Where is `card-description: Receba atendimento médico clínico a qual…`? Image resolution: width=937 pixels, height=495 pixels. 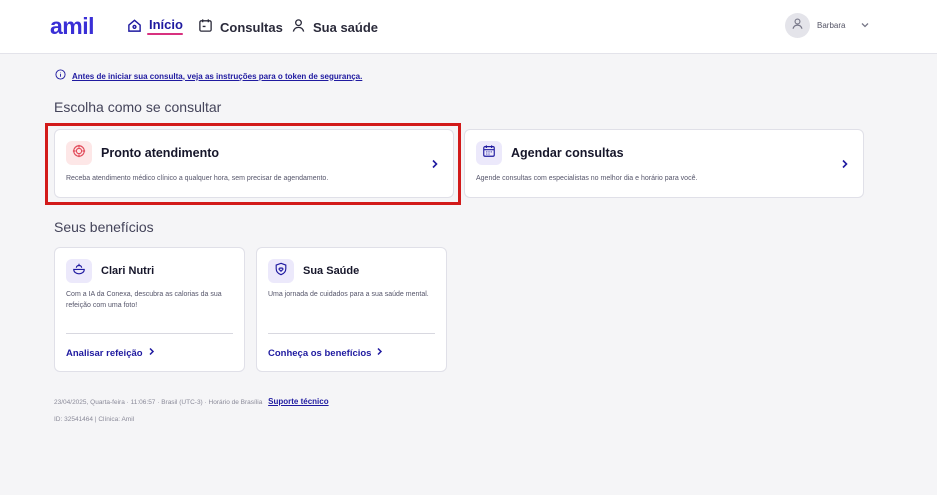
card-description: Receba atendimento médico clínico a qual… is located at coordinates (197, 178).